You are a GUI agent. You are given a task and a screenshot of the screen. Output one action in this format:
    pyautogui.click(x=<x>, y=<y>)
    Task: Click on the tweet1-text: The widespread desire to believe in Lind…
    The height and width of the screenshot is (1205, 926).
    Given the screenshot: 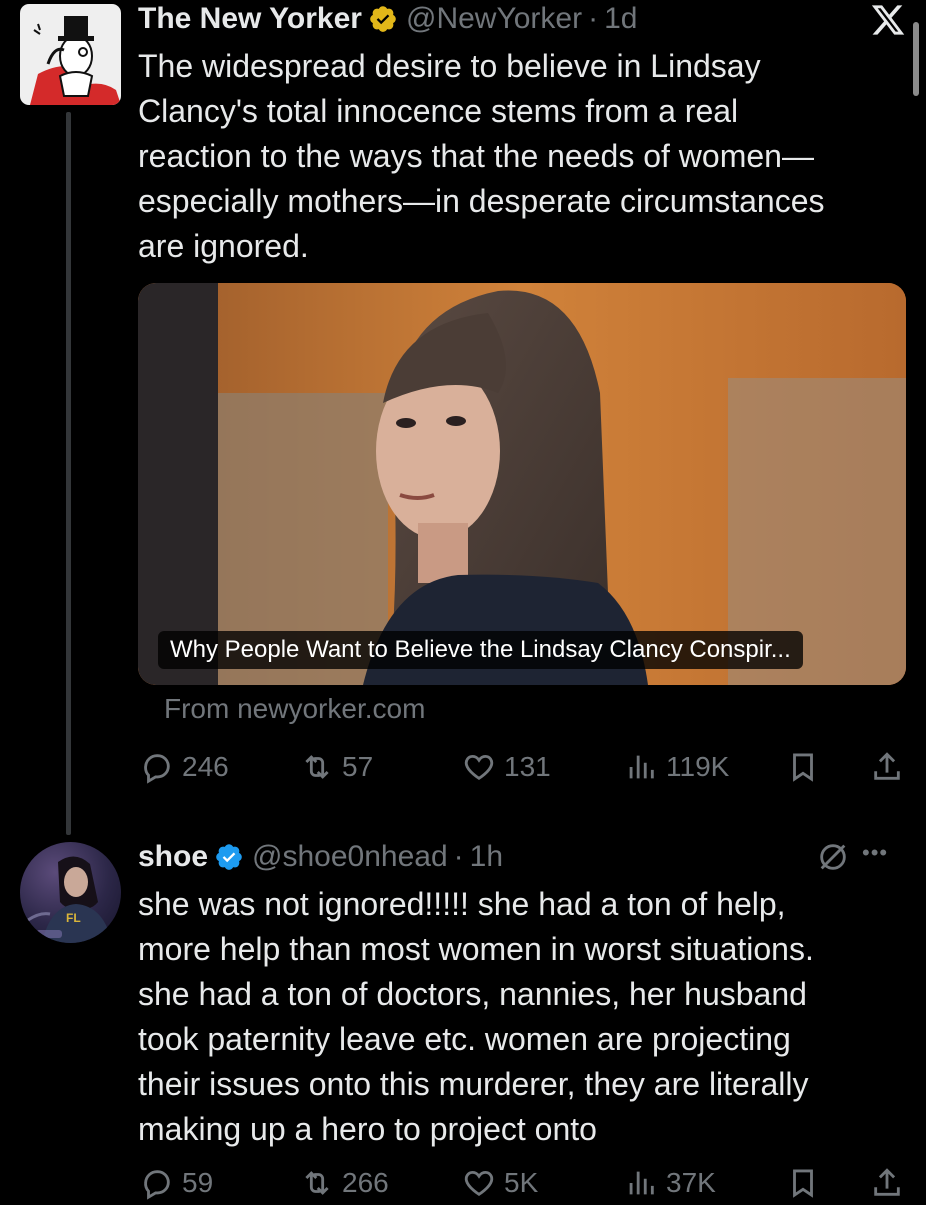 What is the action you would take?
    pyautogui.click(x=481, y=156)
    